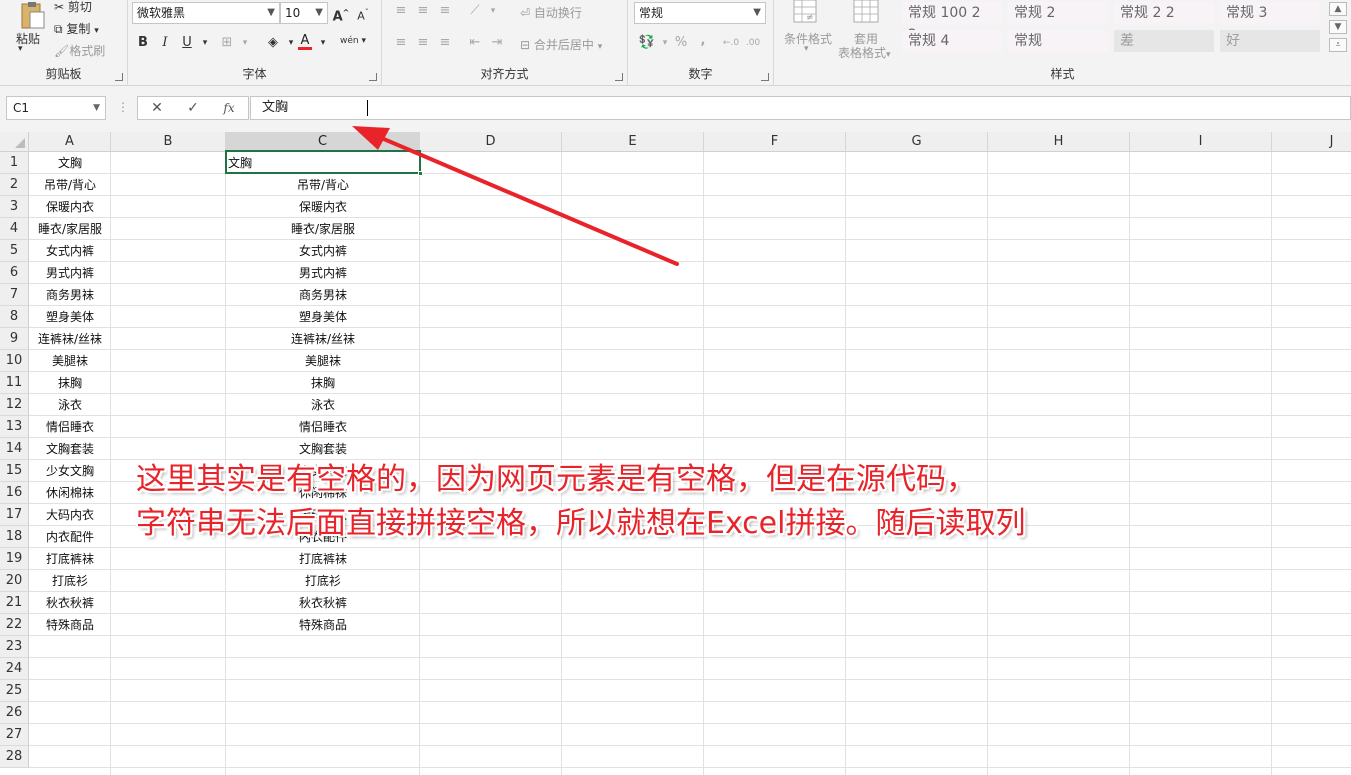 The height and width of the screenshot is (775, 1351). I want to click on row-header-16: 16, so click(14, 493).